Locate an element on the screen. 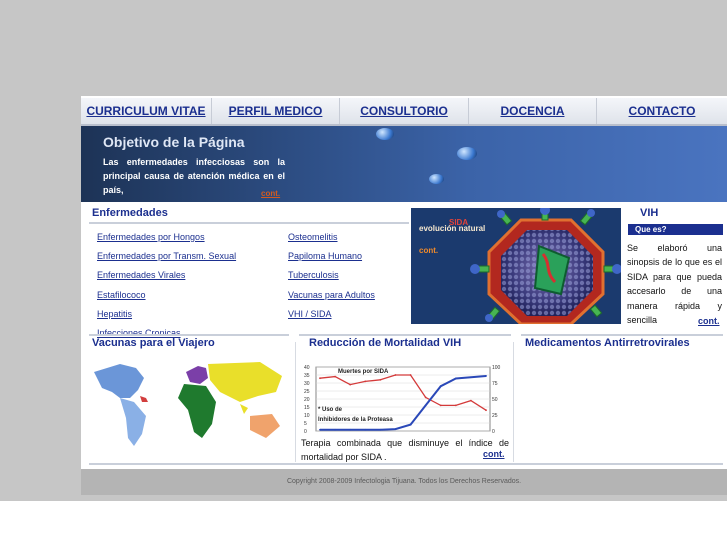 This screenshot has height=545, width=727. link-vih-sida: VHI / SIDA is located at coordinates (310, 314).